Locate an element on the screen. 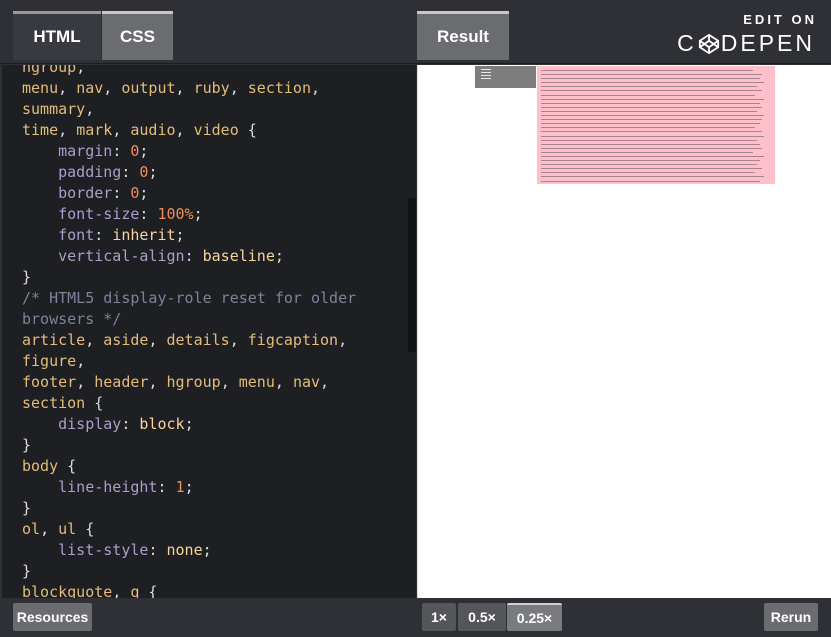 This screenshot has height=637, width=831. code-token: ruby is located at coordinates (211, 88).